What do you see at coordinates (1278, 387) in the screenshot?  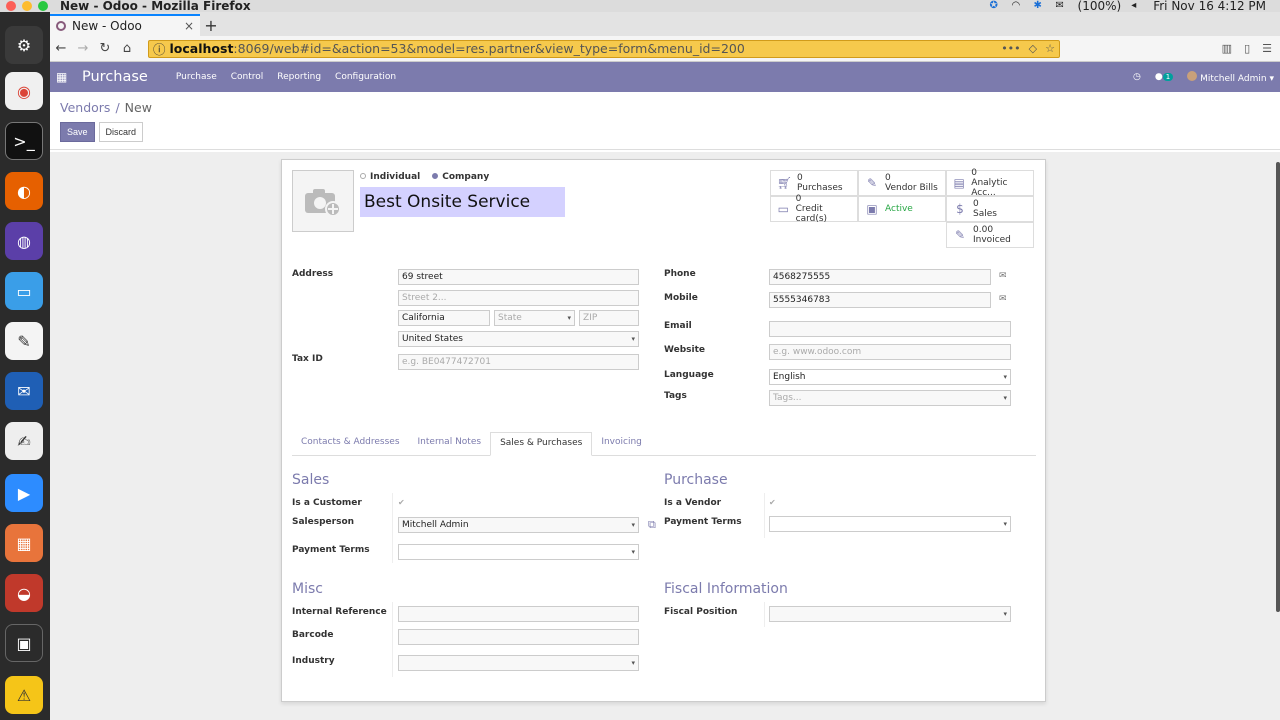 I see `scrollbar` at bounding box center [1278, 387].